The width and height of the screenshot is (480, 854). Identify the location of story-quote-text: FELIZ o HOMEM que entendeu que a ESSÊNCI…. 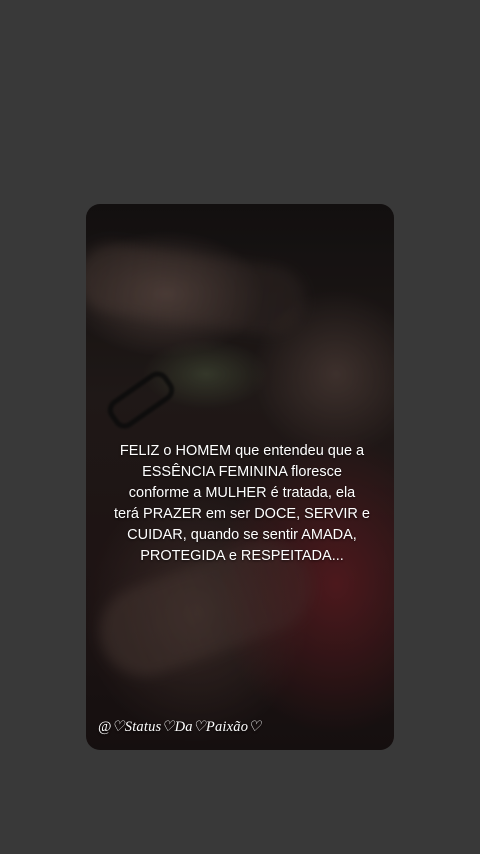
(242, 503).